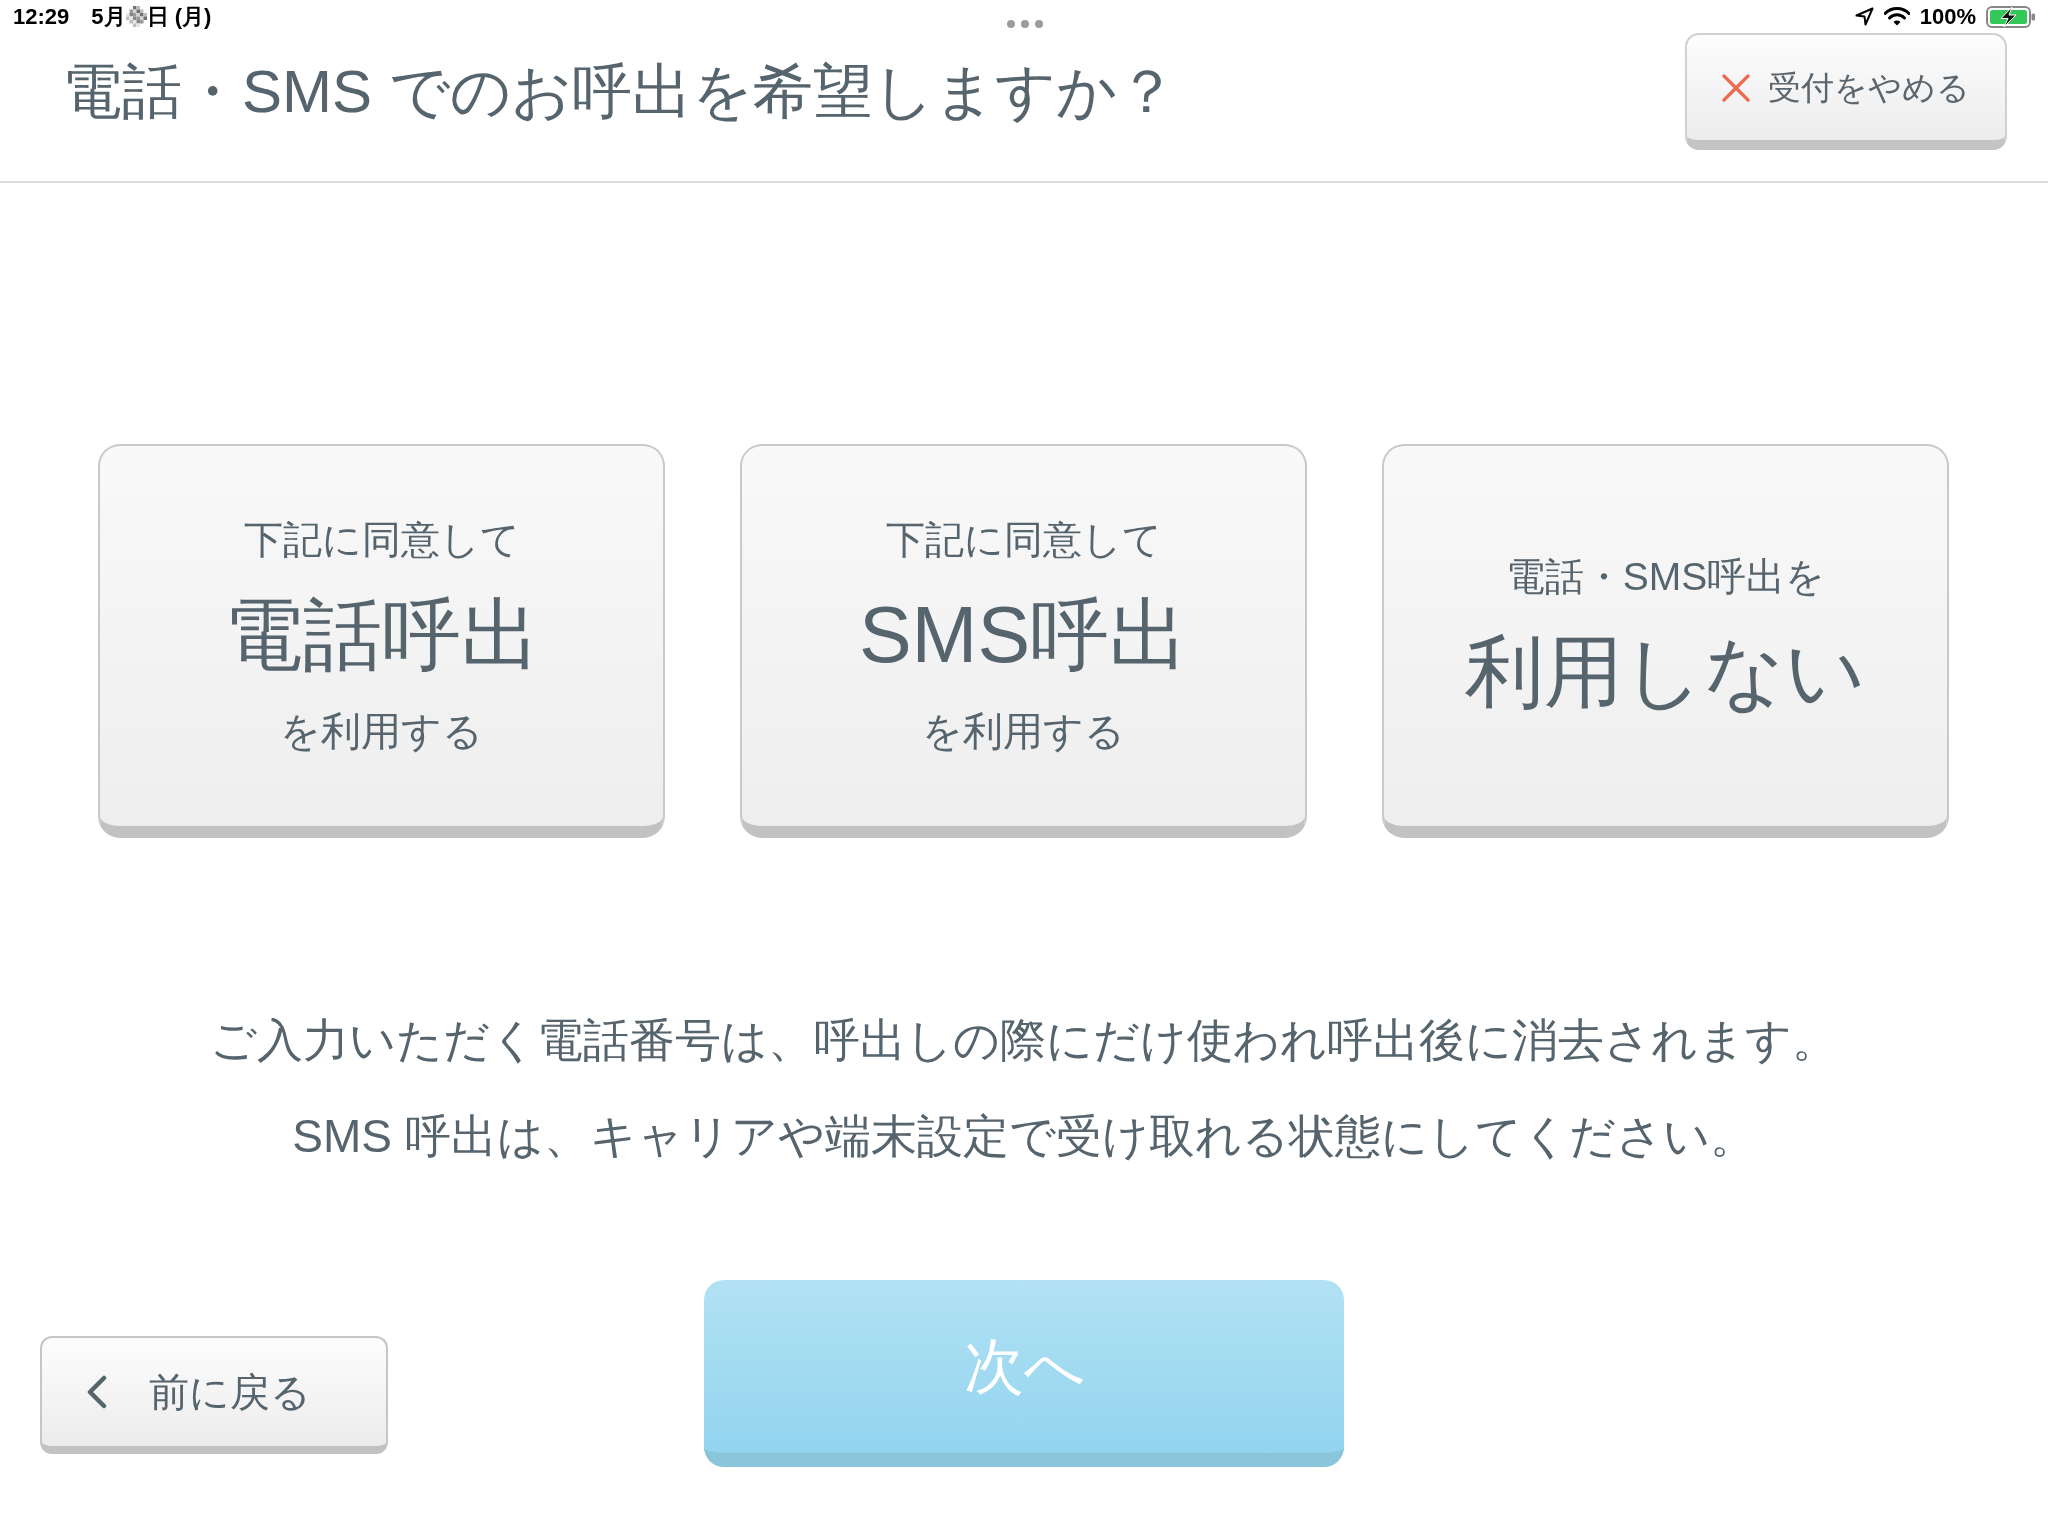 This screenshot has height=1536, width=2048. I want to click on back-button: 前に戻る, so click(214, 1395).